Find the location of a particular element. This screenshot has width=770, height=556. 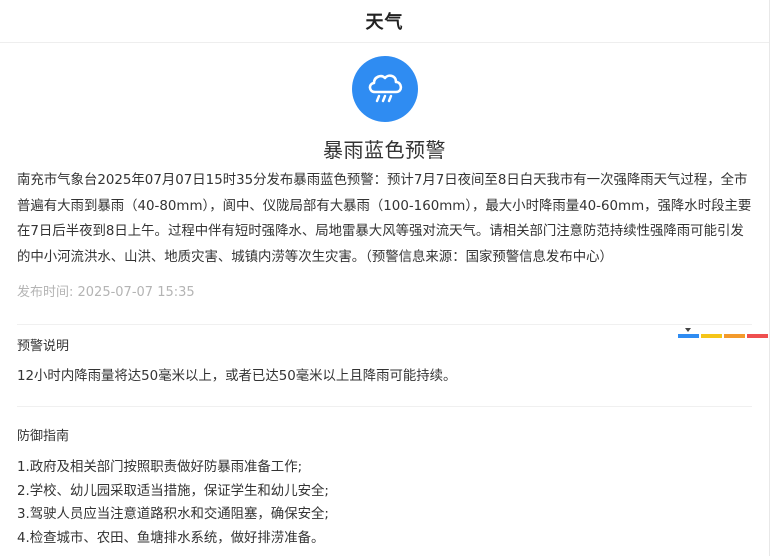

page-title: 天气 is located at coordinates (384, 22).